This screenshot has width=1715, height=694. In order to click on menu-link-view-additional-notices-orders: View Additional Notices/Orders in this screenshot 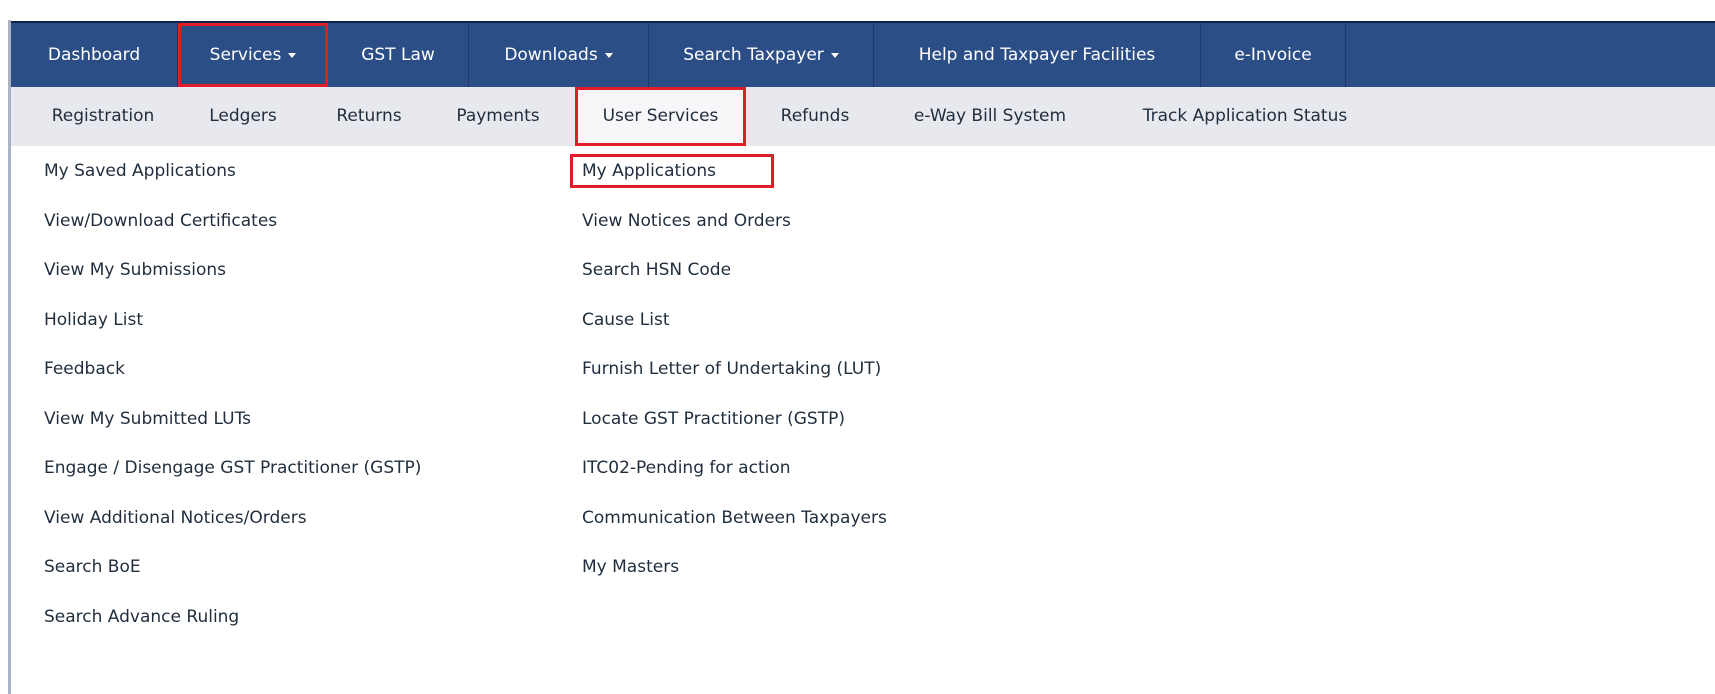, I will do `click(175, 518)`.